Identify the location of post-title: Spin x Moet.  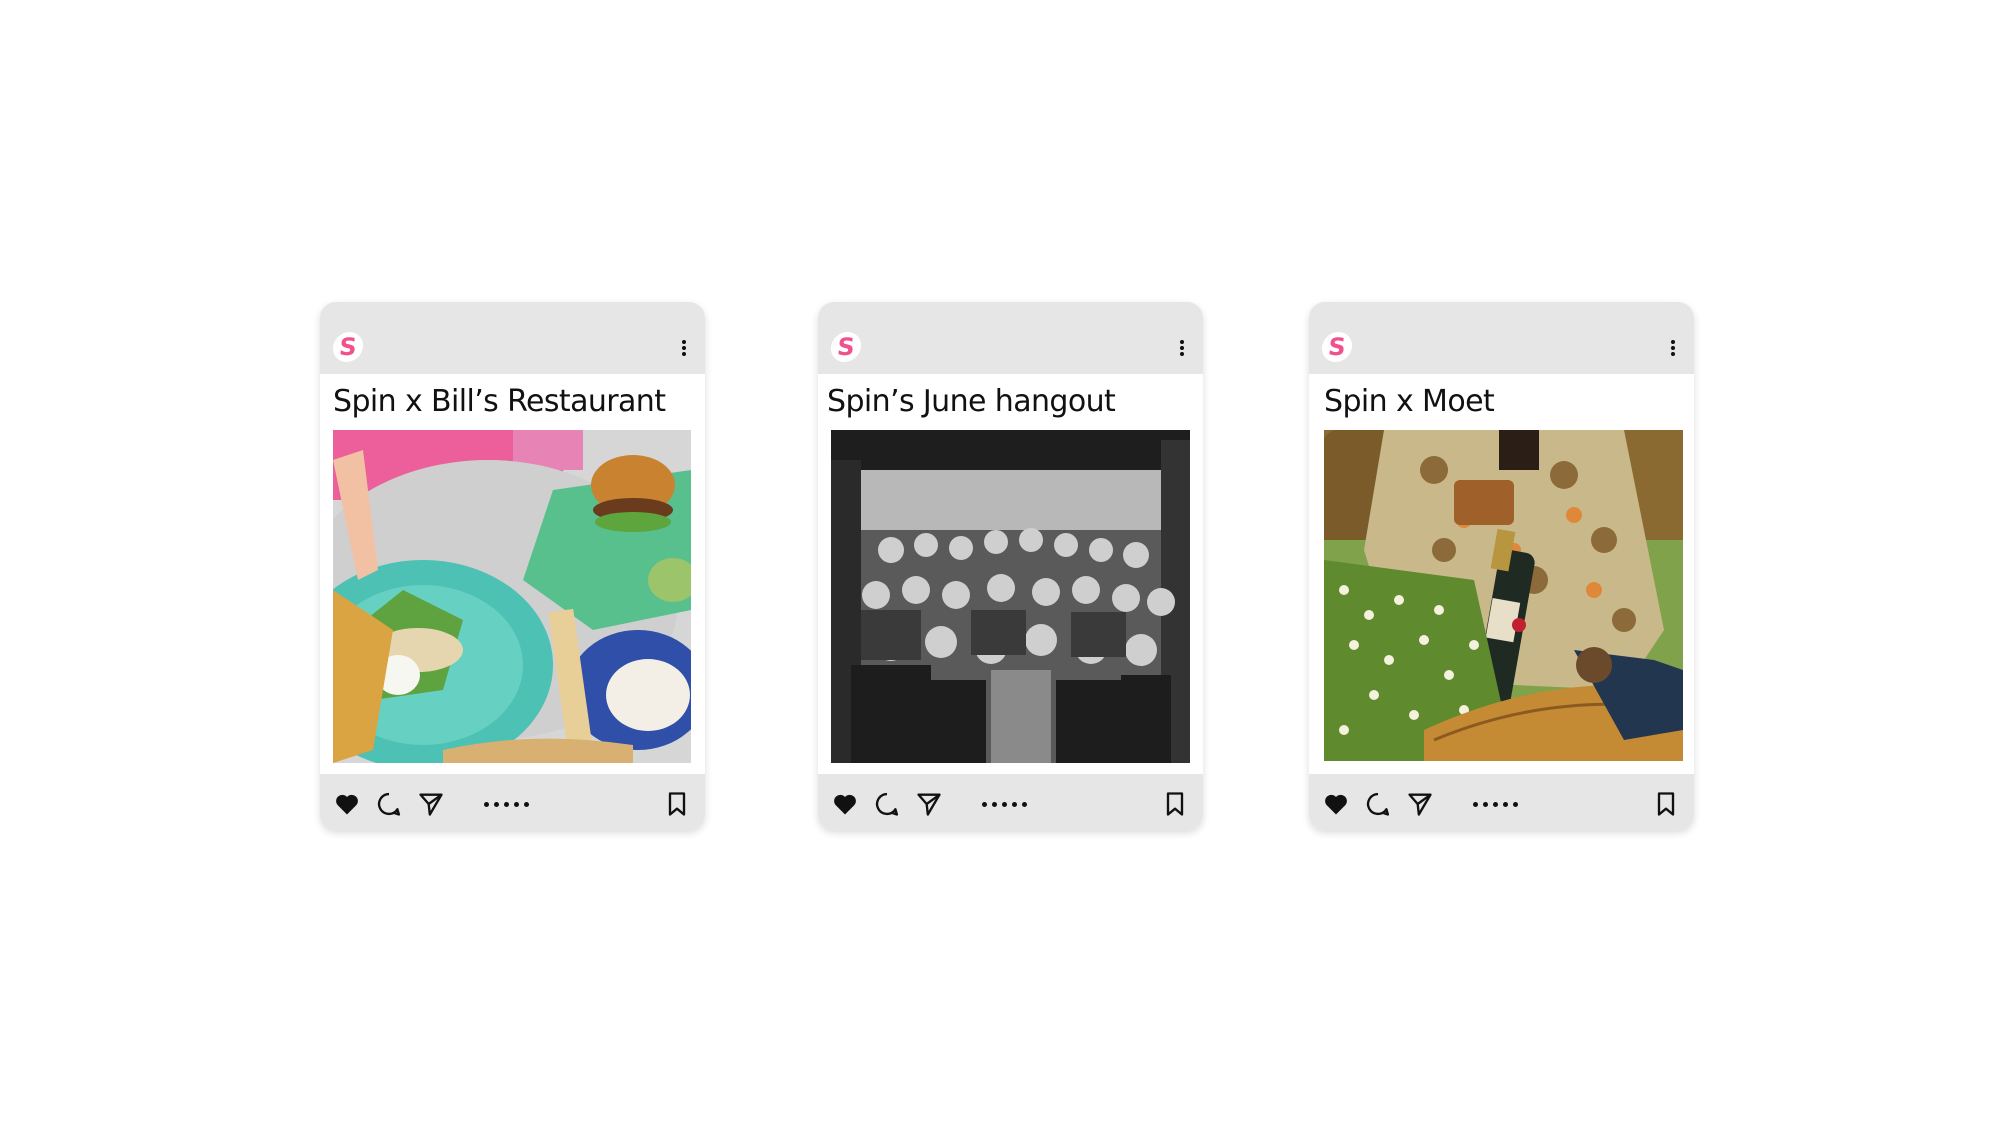
(1409, 401).